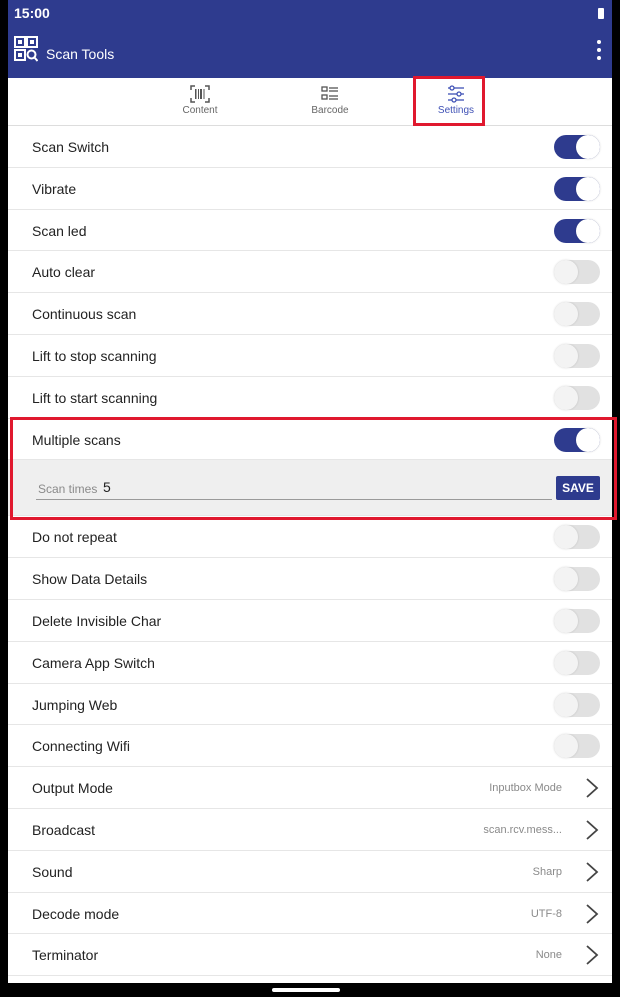 The height and width of the screenshot is (997, 620). I want to click on setting-delete-invisible-char: Delete Invisible Char, so click(310, 620).